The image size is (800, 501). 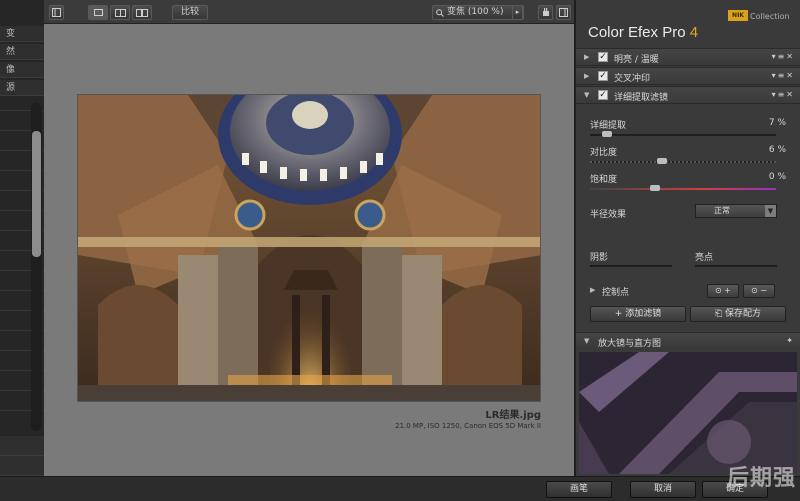 I want to click on side-by-side-button, so click(x=142, y=12).